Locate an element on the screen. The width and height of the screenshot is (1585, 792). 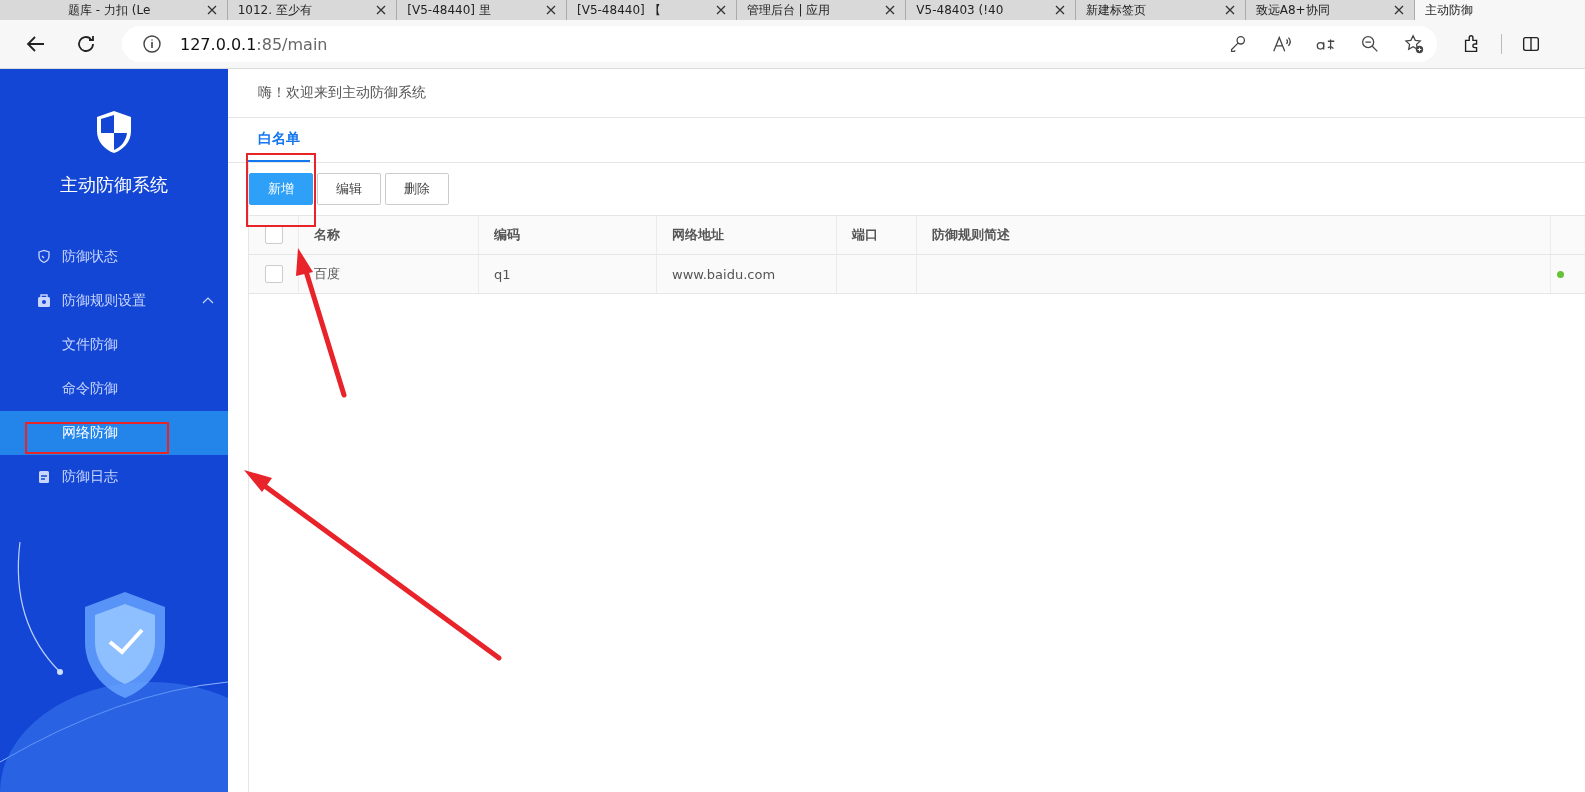
clipboard-icon is located at coordinates (44, 477).